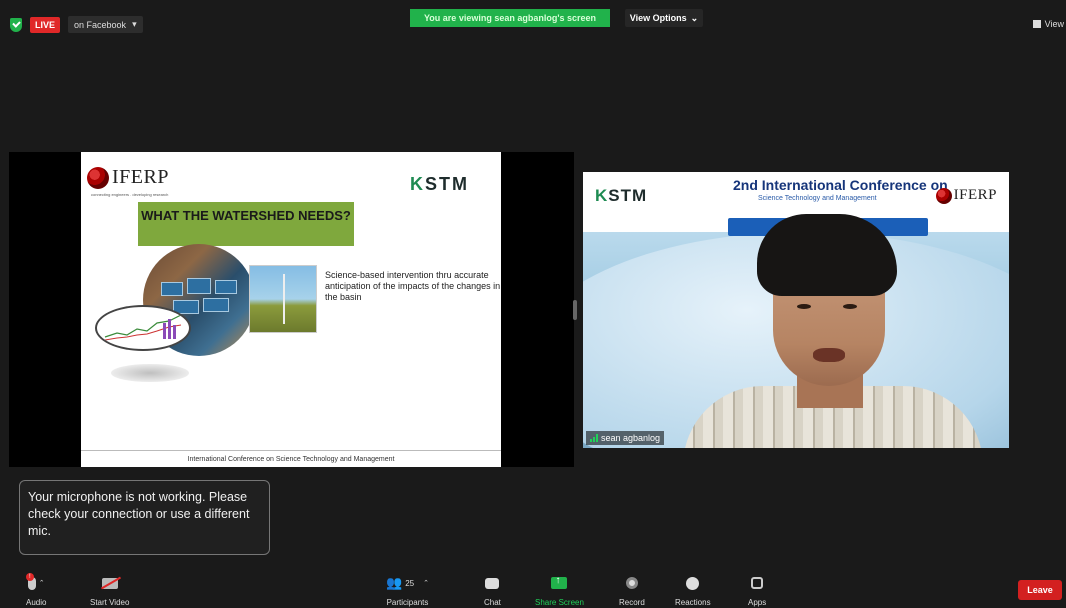  I want to click on screen-sharing-banner: You are viewing sean agbanlog's screen, so click(510, 18).